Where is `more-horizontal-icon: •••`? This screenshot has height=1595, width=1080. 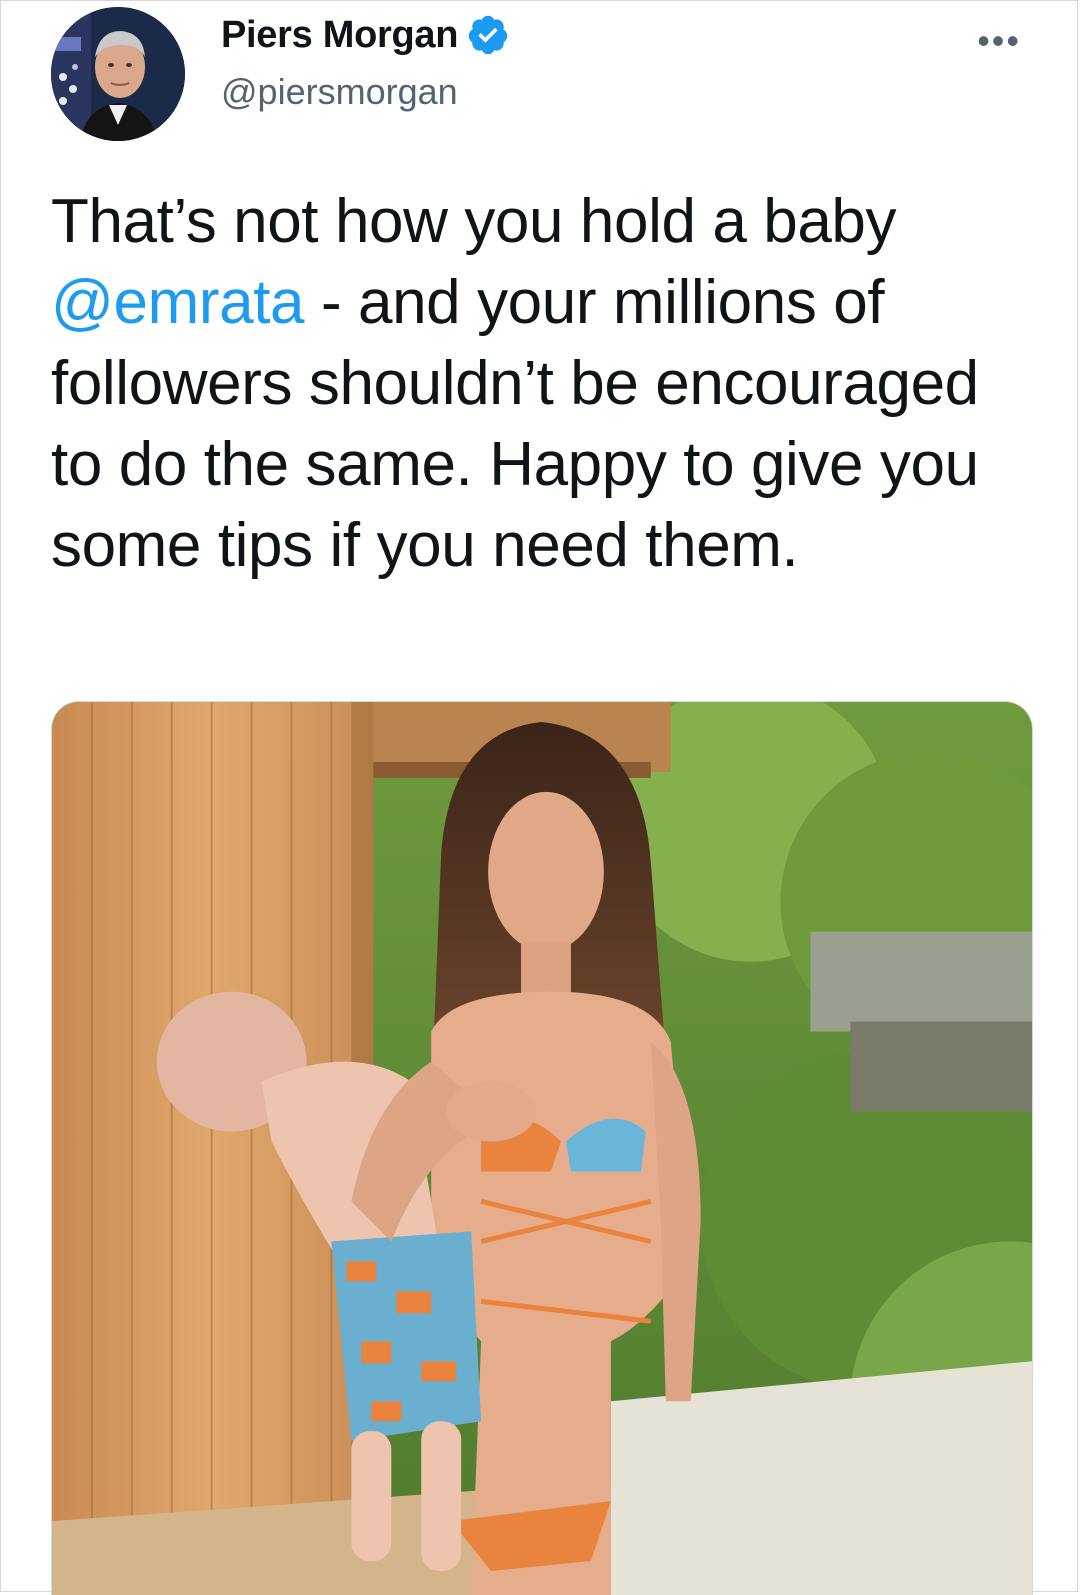
more-horizontal-icon: ••• is located at coordinates (999, 41).